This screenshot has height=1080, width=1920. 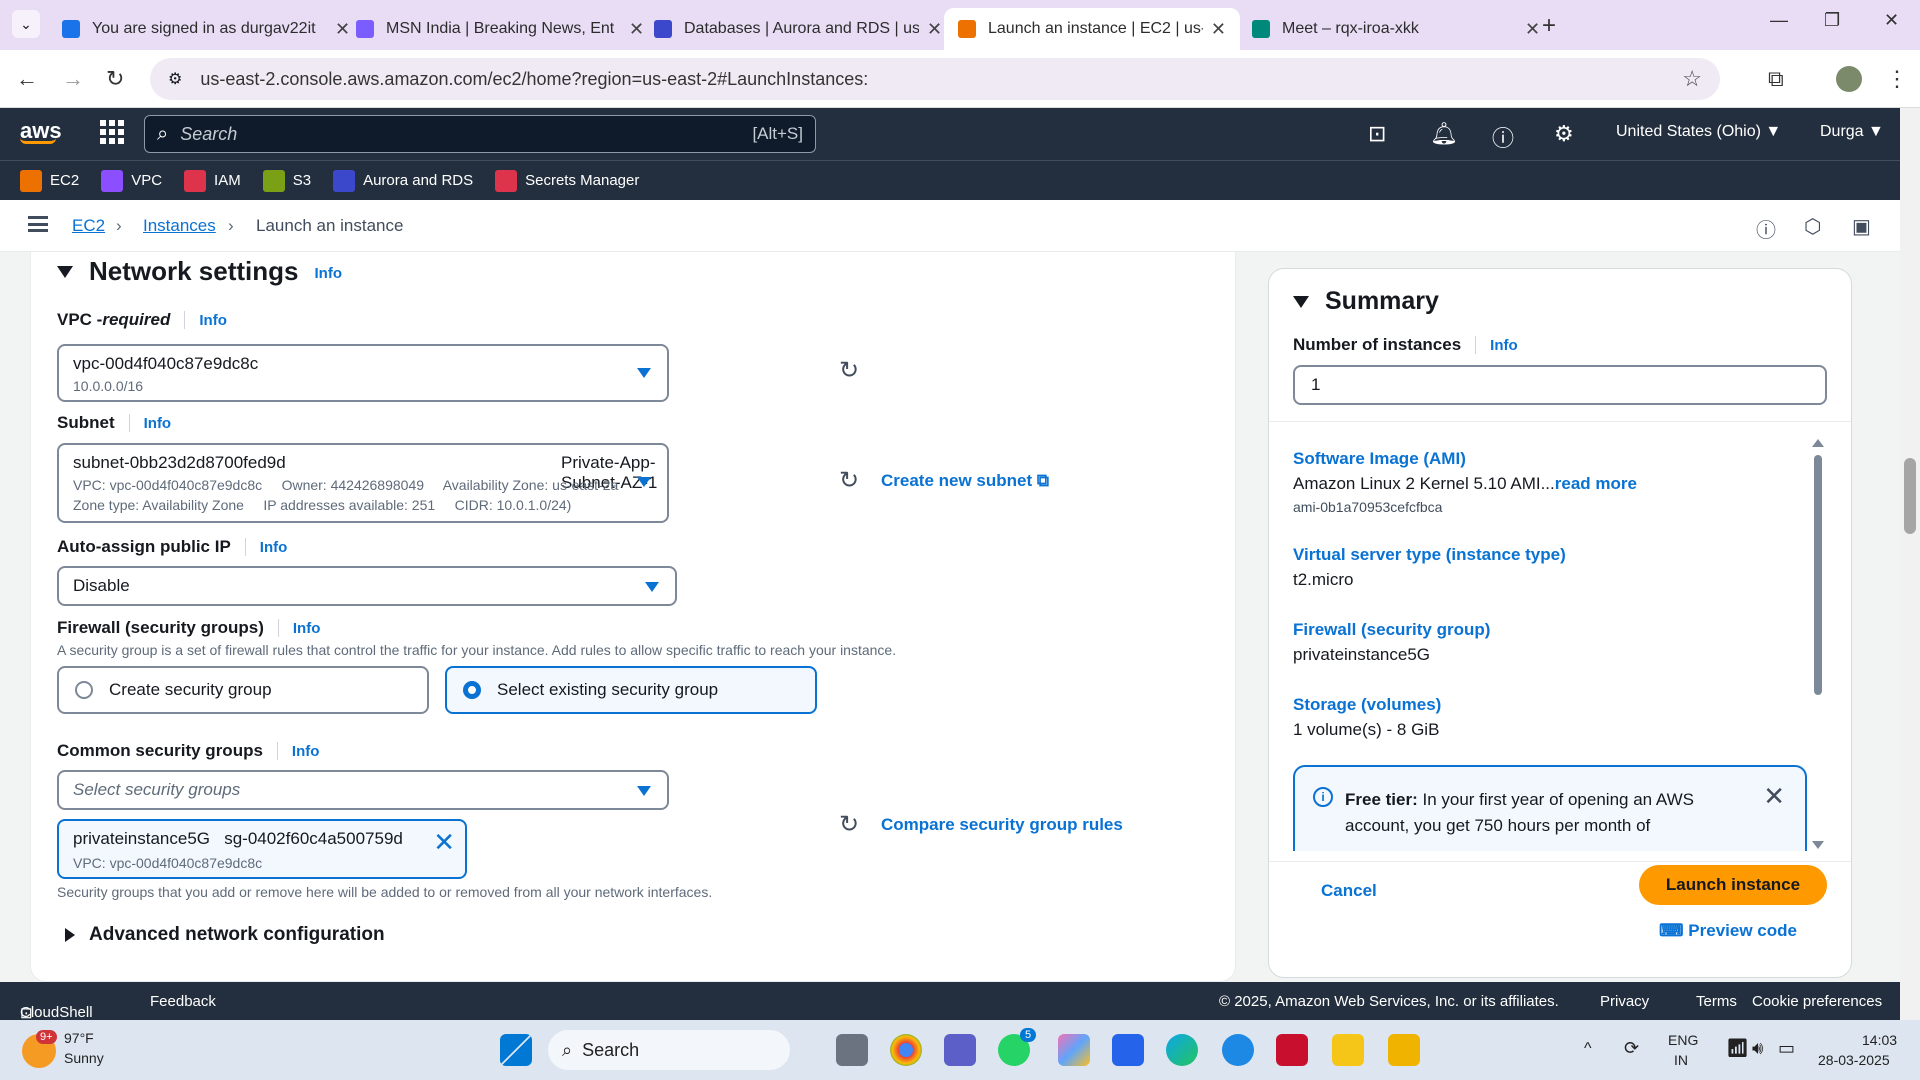 I want to click on language-indicator: ENG, so click(x=1683, y=1040).